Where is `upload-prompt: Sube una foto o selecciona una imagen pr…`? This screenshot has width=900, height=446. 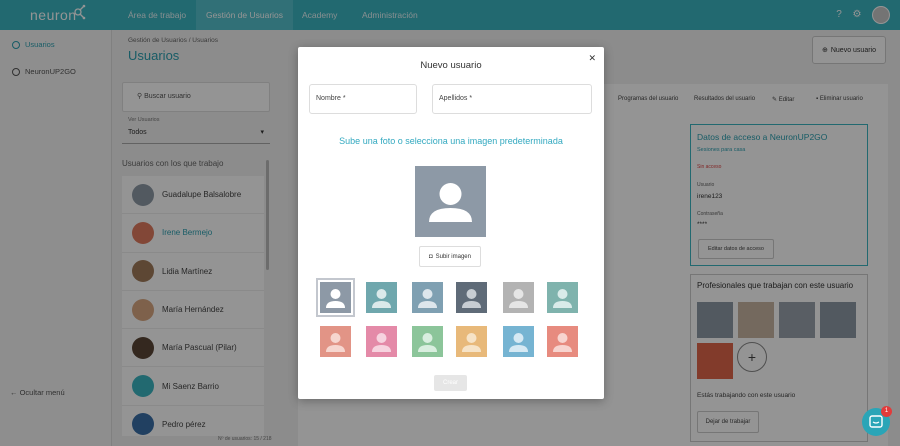
upload-prompt: Sube una foto o selecciona una imagen pr… is located at coordinates (451, 141).